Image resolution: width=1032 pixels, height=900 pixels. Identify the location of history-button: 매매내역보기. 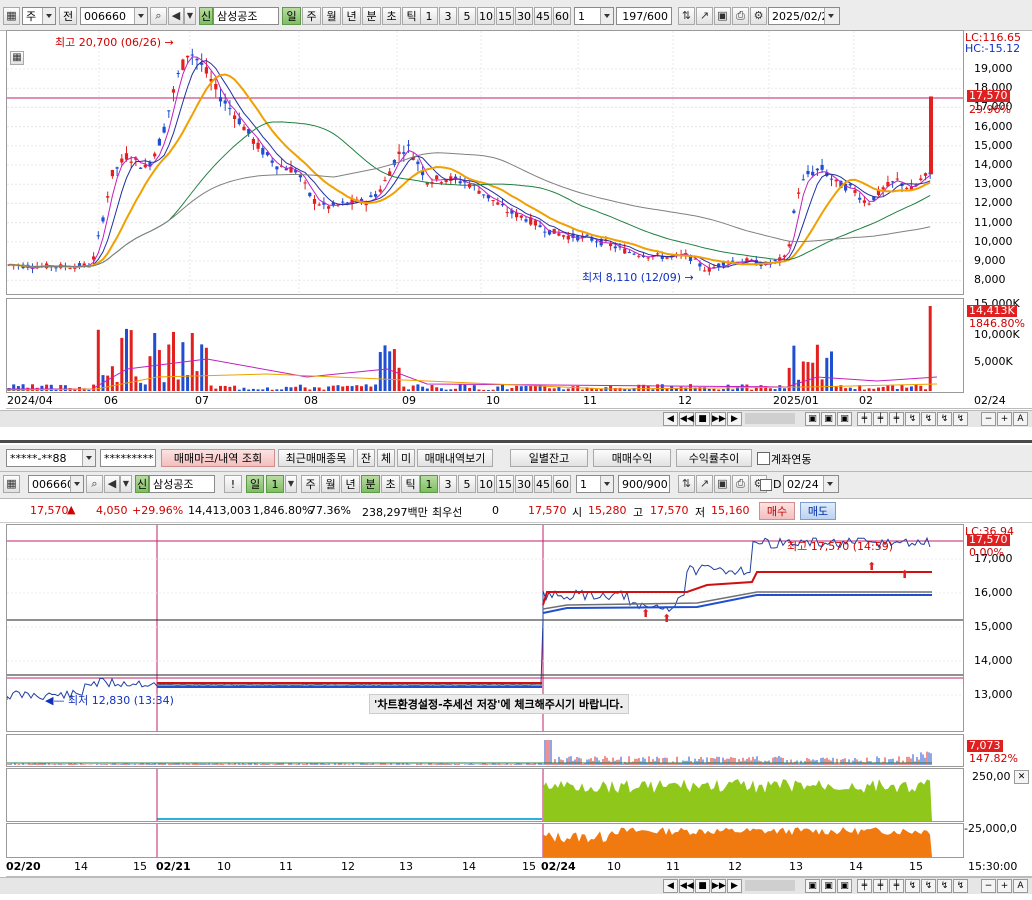
(455, 458).